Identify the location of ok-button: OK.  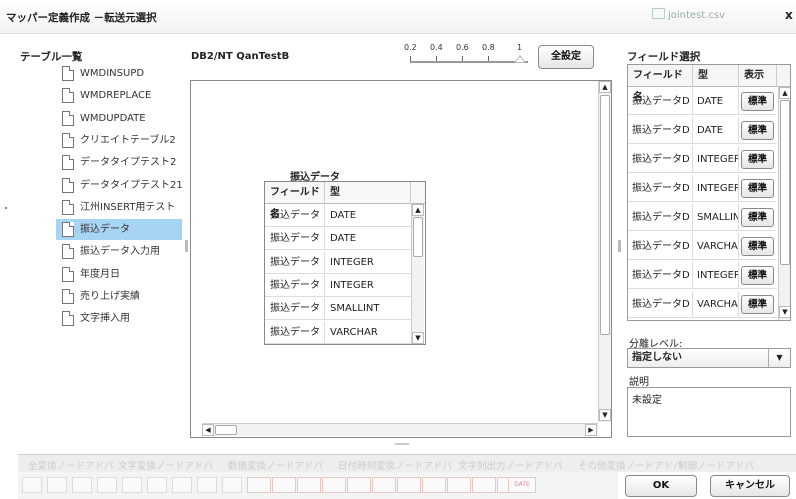
(661, 486).